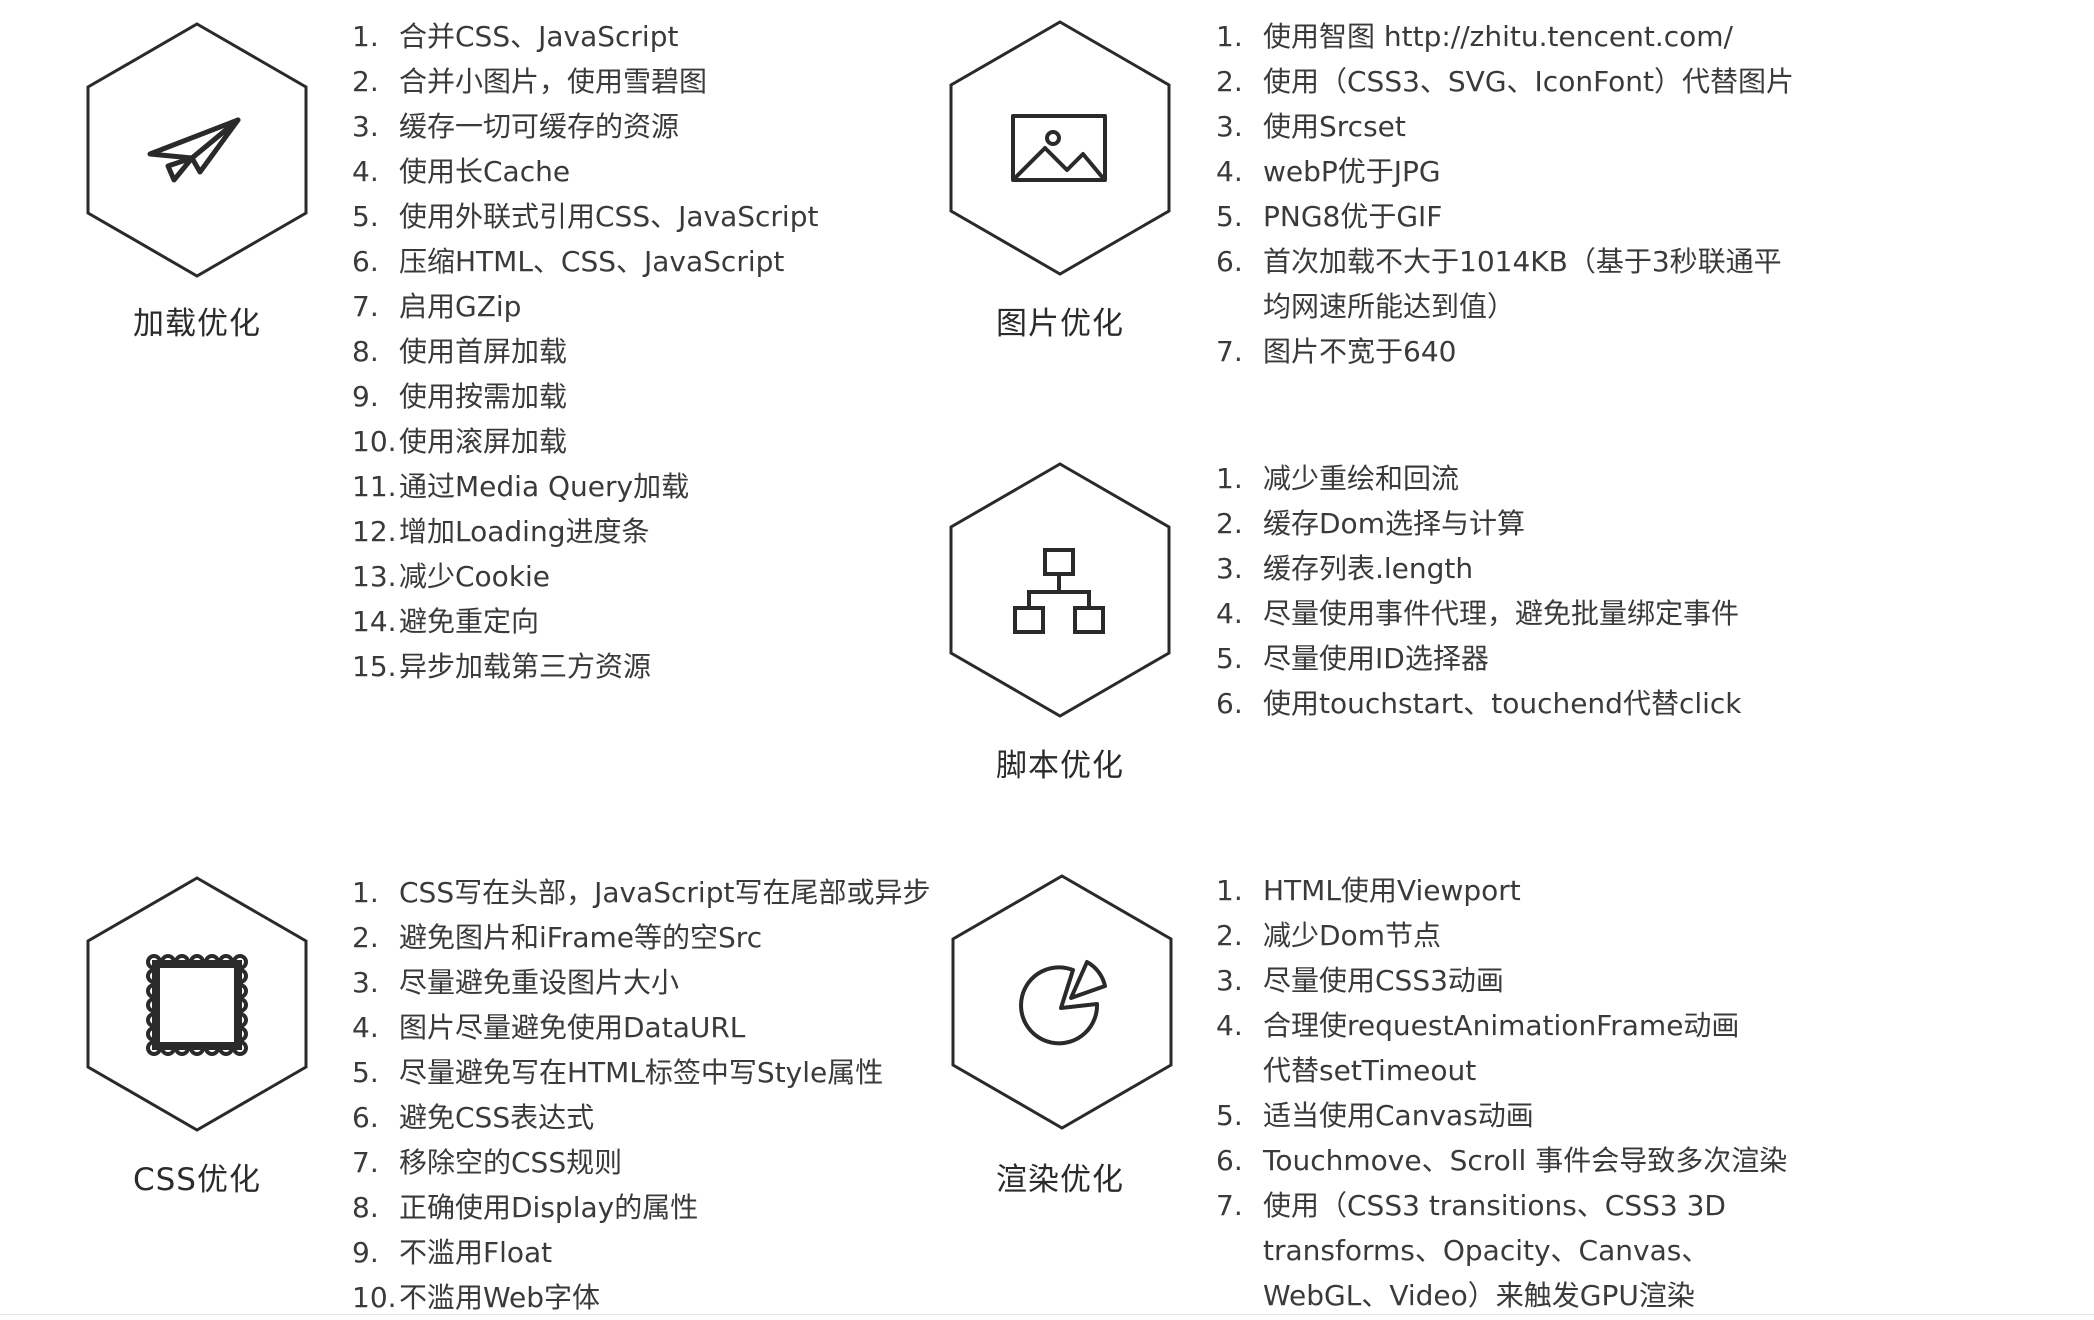 This screenshot has height=1320, width=2094. I want to click on list-item: 10. 使用滚屏加载, so click(460, 441).